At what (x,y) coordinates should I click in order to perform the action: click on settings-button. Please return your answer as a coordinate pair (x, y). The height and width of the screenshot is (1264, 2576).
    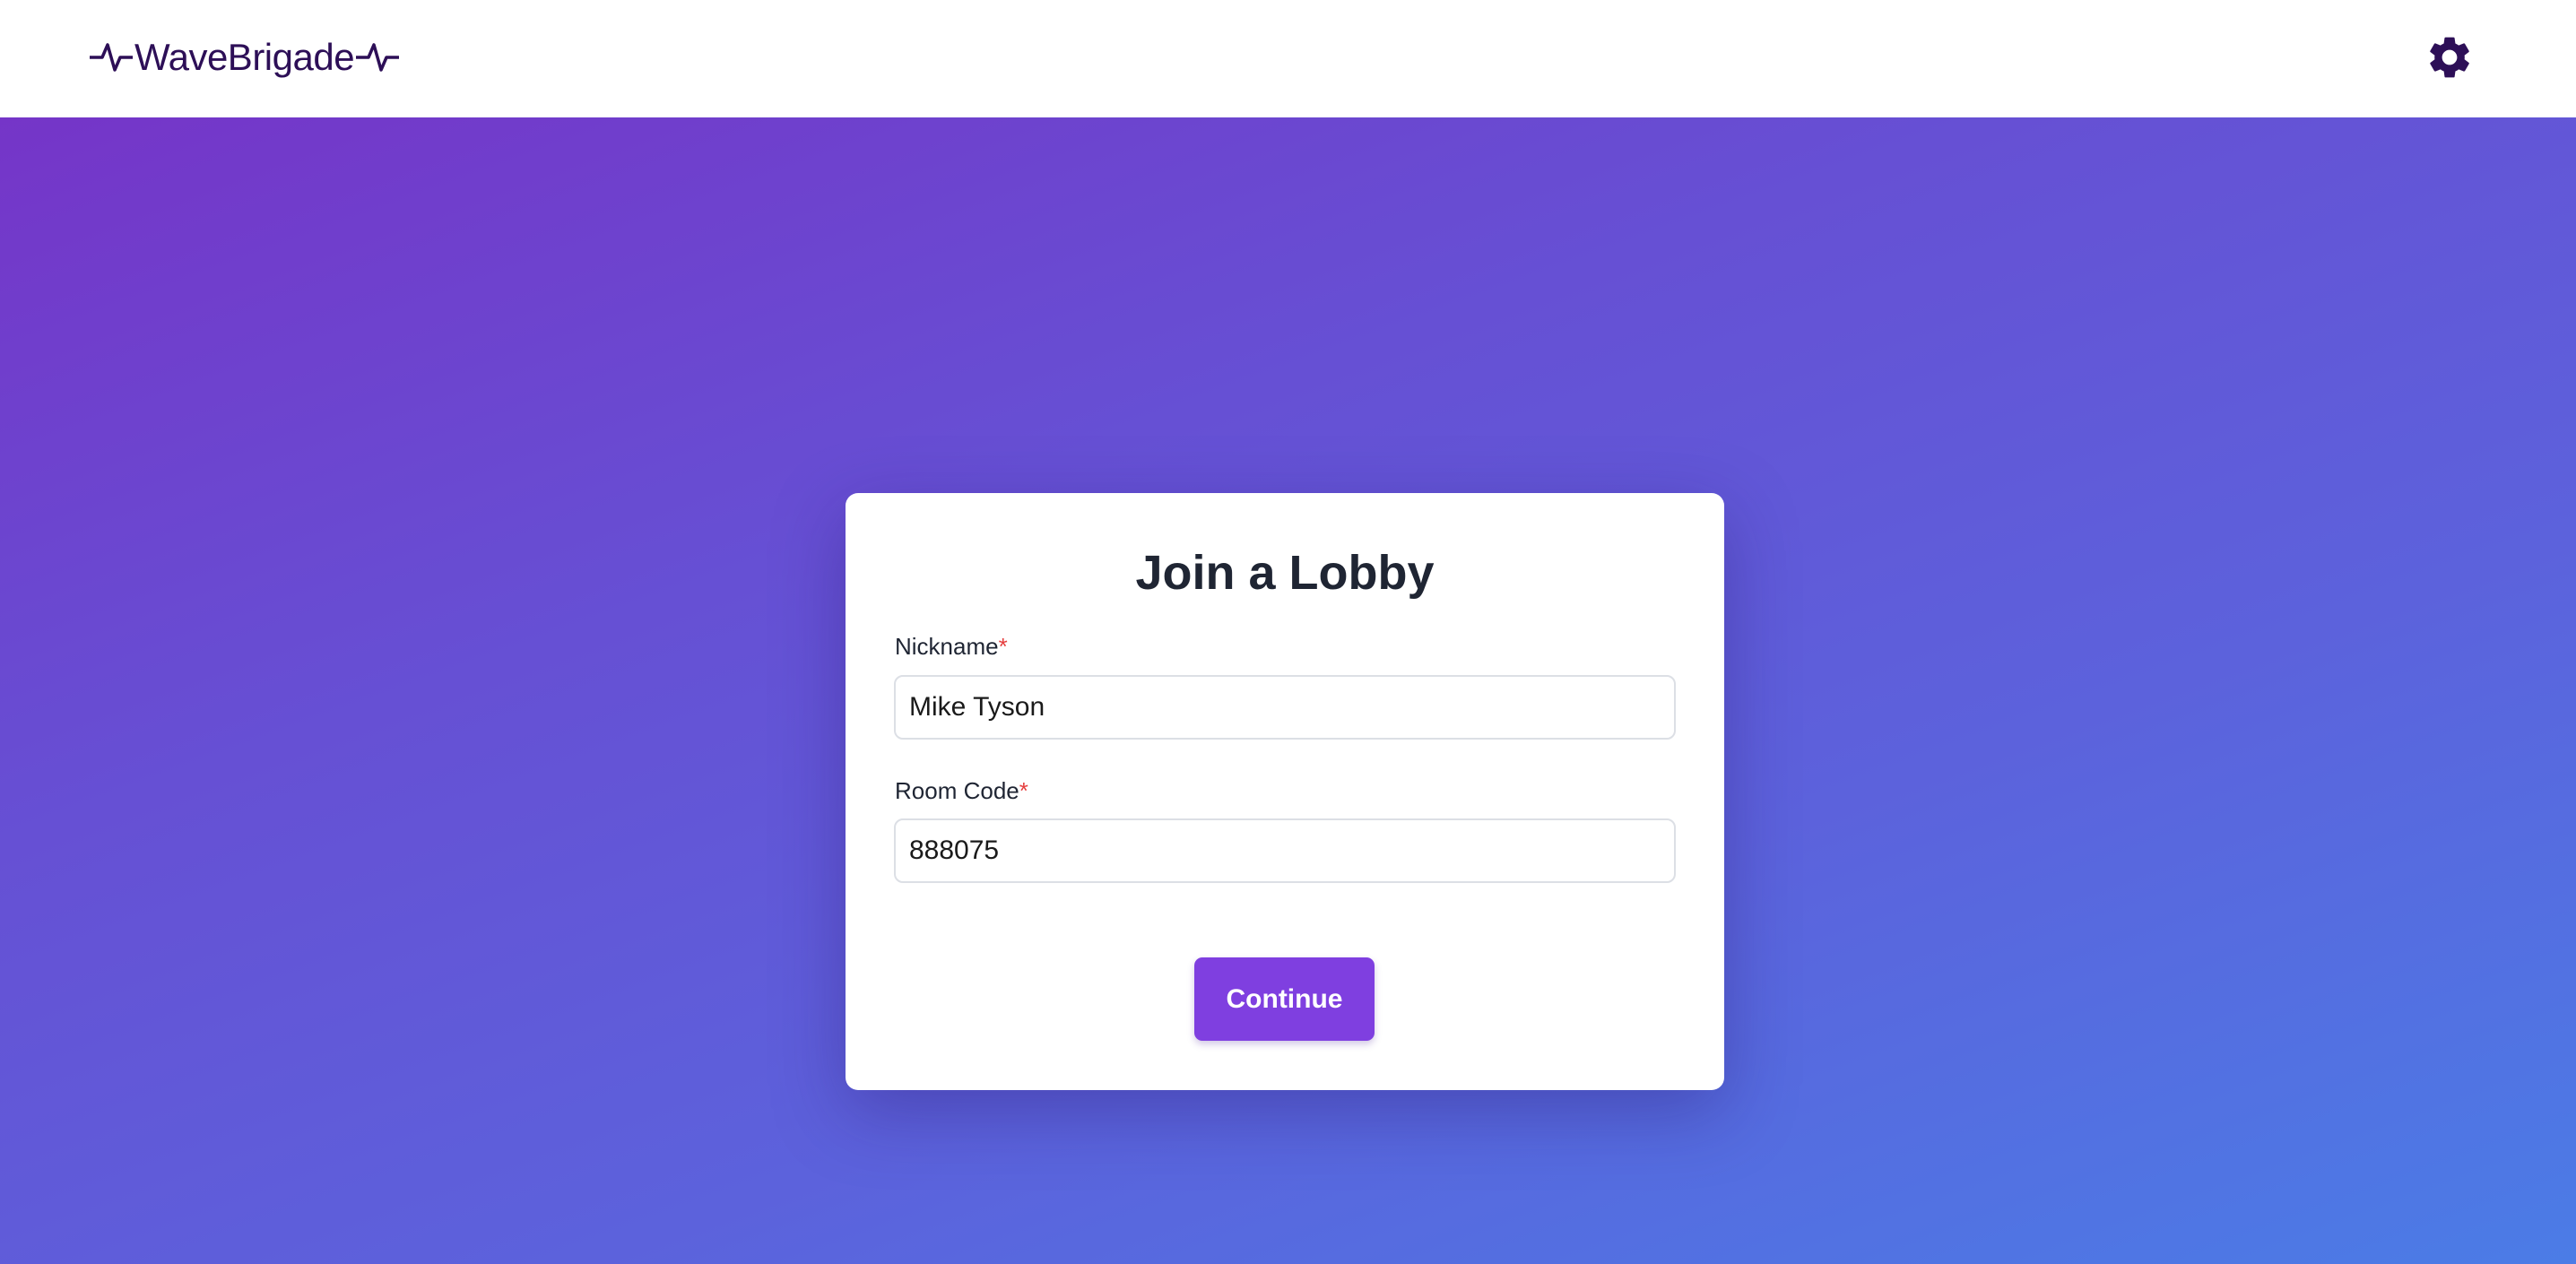
    Looking at the image, I should click on (2449, 57).